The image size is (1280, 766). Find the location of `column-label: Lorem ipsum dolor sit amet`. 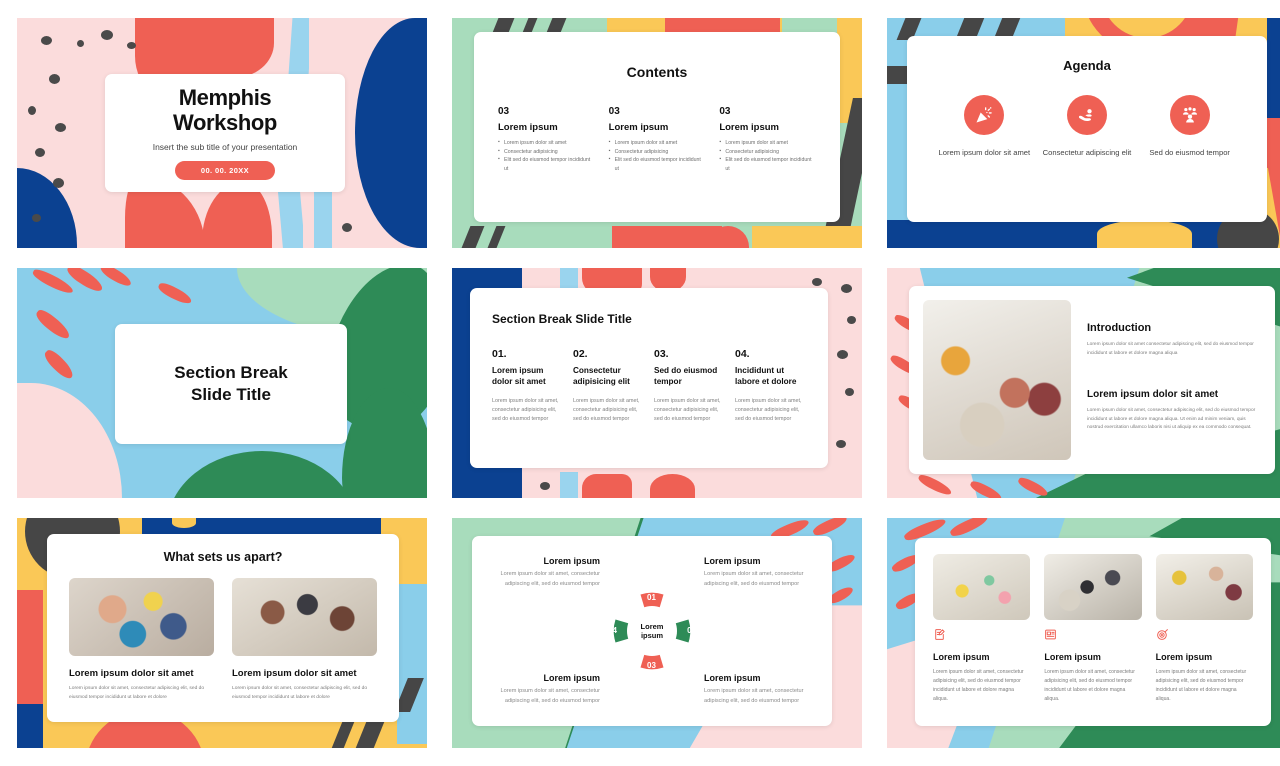

column-label: Lorem ipsum dolor sit amet is located at coordinates (519, 376).